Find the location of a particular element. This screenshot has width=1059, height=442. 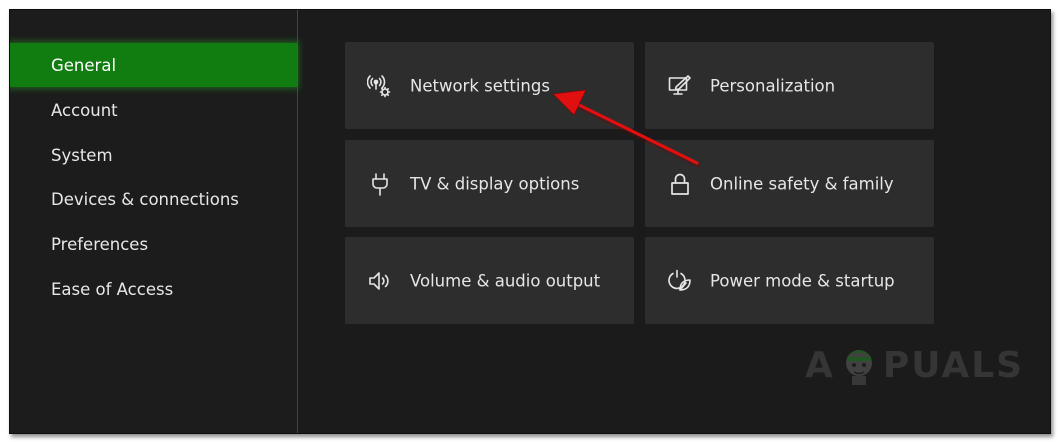

tv-display-icon is located at coordinates (380, 184).